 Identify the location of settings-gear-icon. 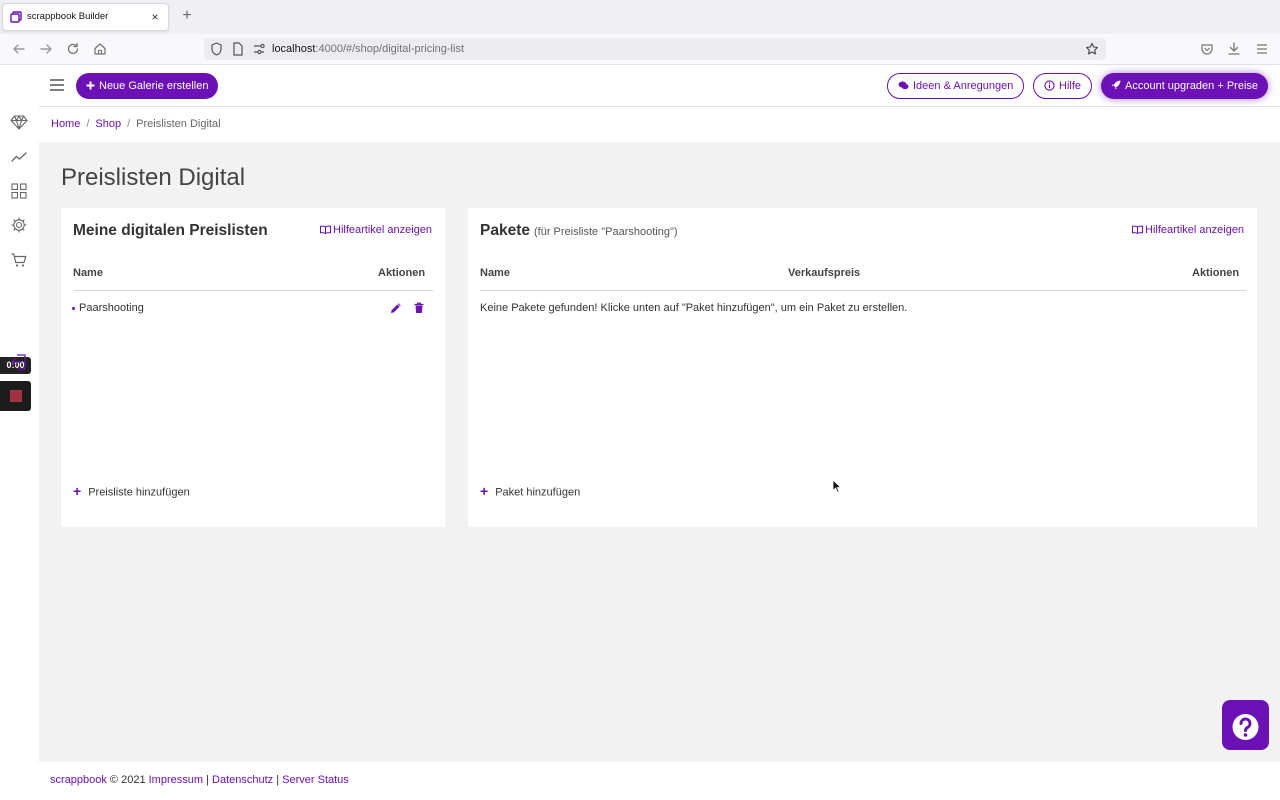
(19, 225).